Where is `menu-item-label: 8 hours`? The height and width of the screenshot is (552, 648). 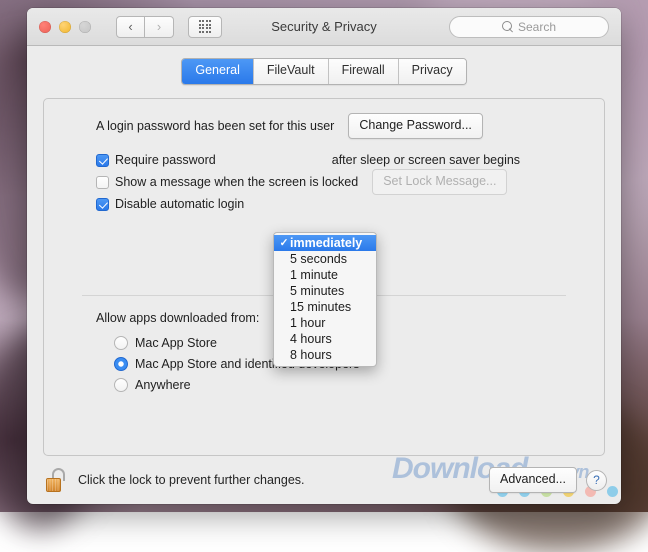
menu-item-label: 8 hours is located at coordinates (311, 354).